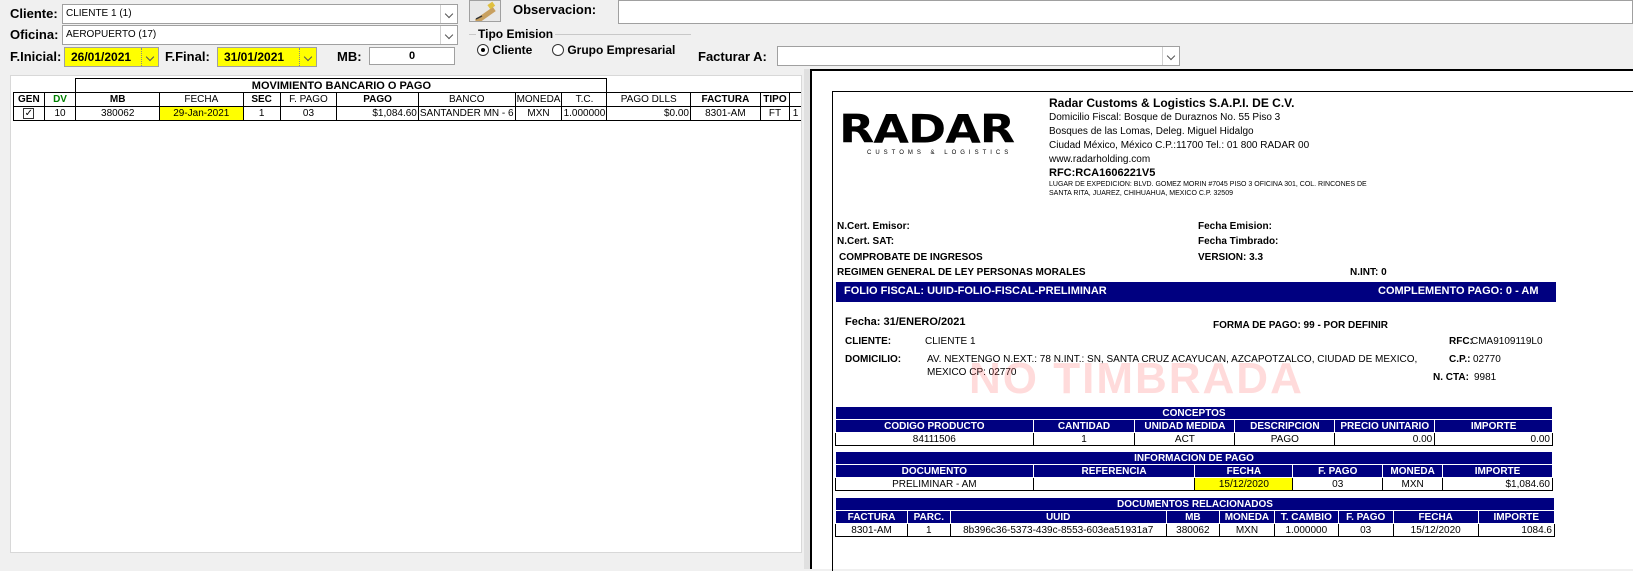 This screenshot has height=571, width=1633. What do you see at coordinates (1192, 517) in the screenshot?
I see `dc-mb: MB` at bounding box center [1192, 517].